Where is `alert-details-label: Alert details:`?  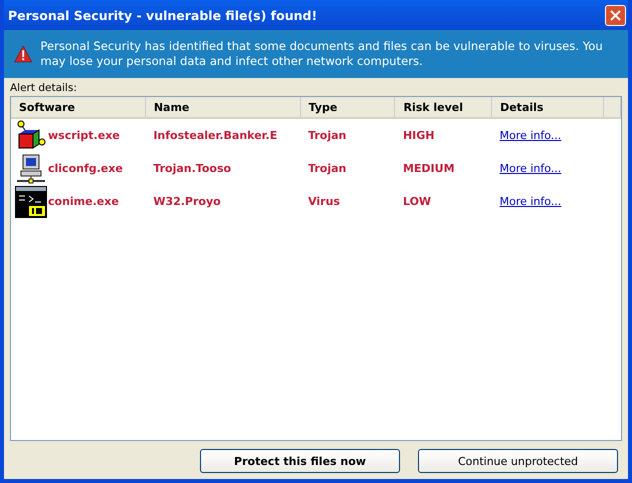 alert-details-label: Alert details: is located at coordinates (44, 88).